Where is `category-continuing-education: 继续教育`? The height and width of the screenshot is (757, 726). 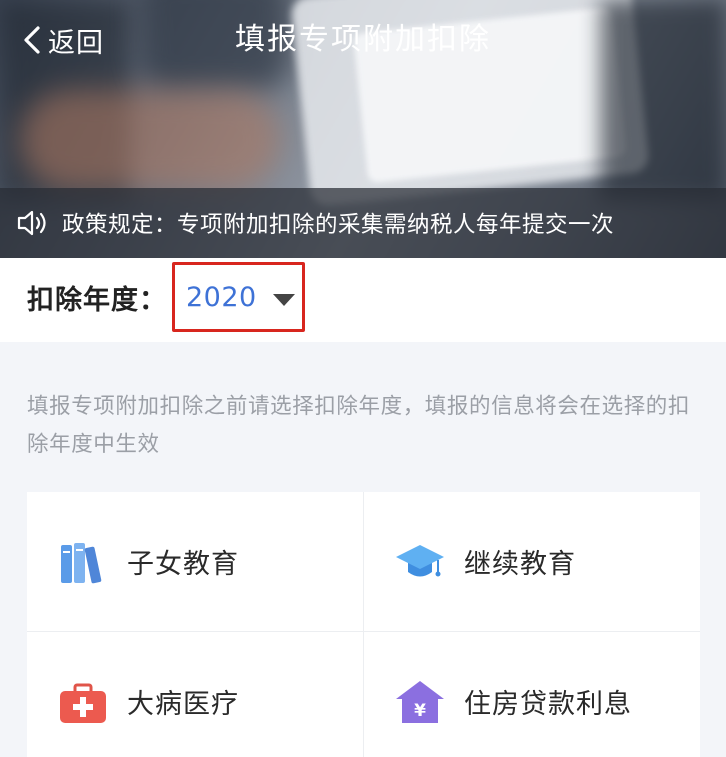
category-continuing-education: 继续教育 is located at coordinates (532, 561).